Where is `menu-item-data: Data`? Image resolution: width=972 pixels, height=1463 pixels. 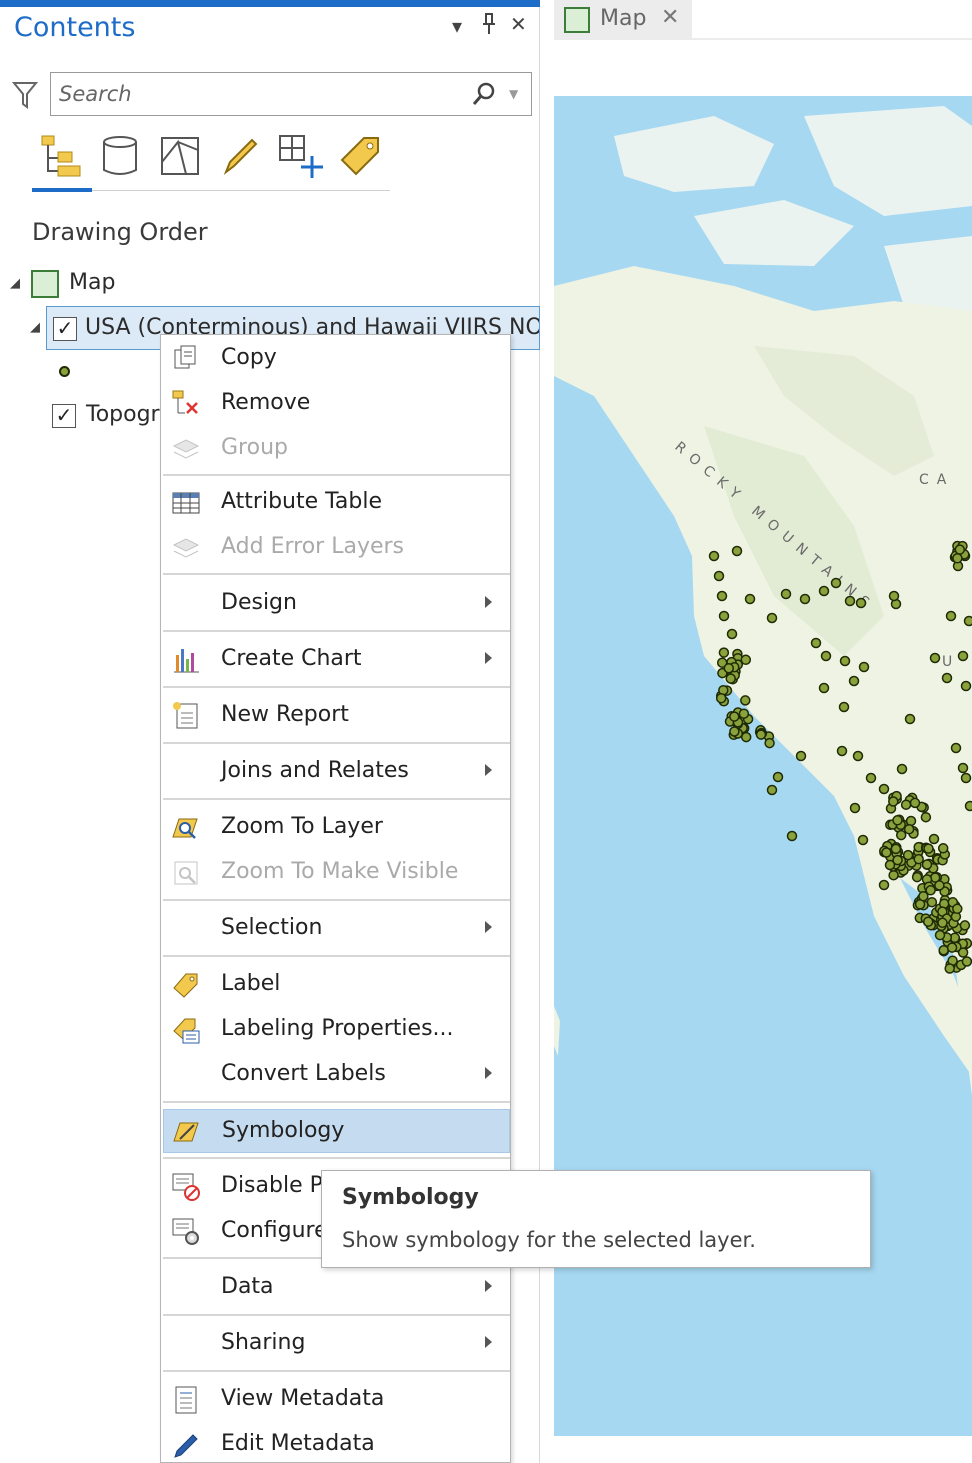
menu-item-data: Data is located at coordinates (336, 1288).